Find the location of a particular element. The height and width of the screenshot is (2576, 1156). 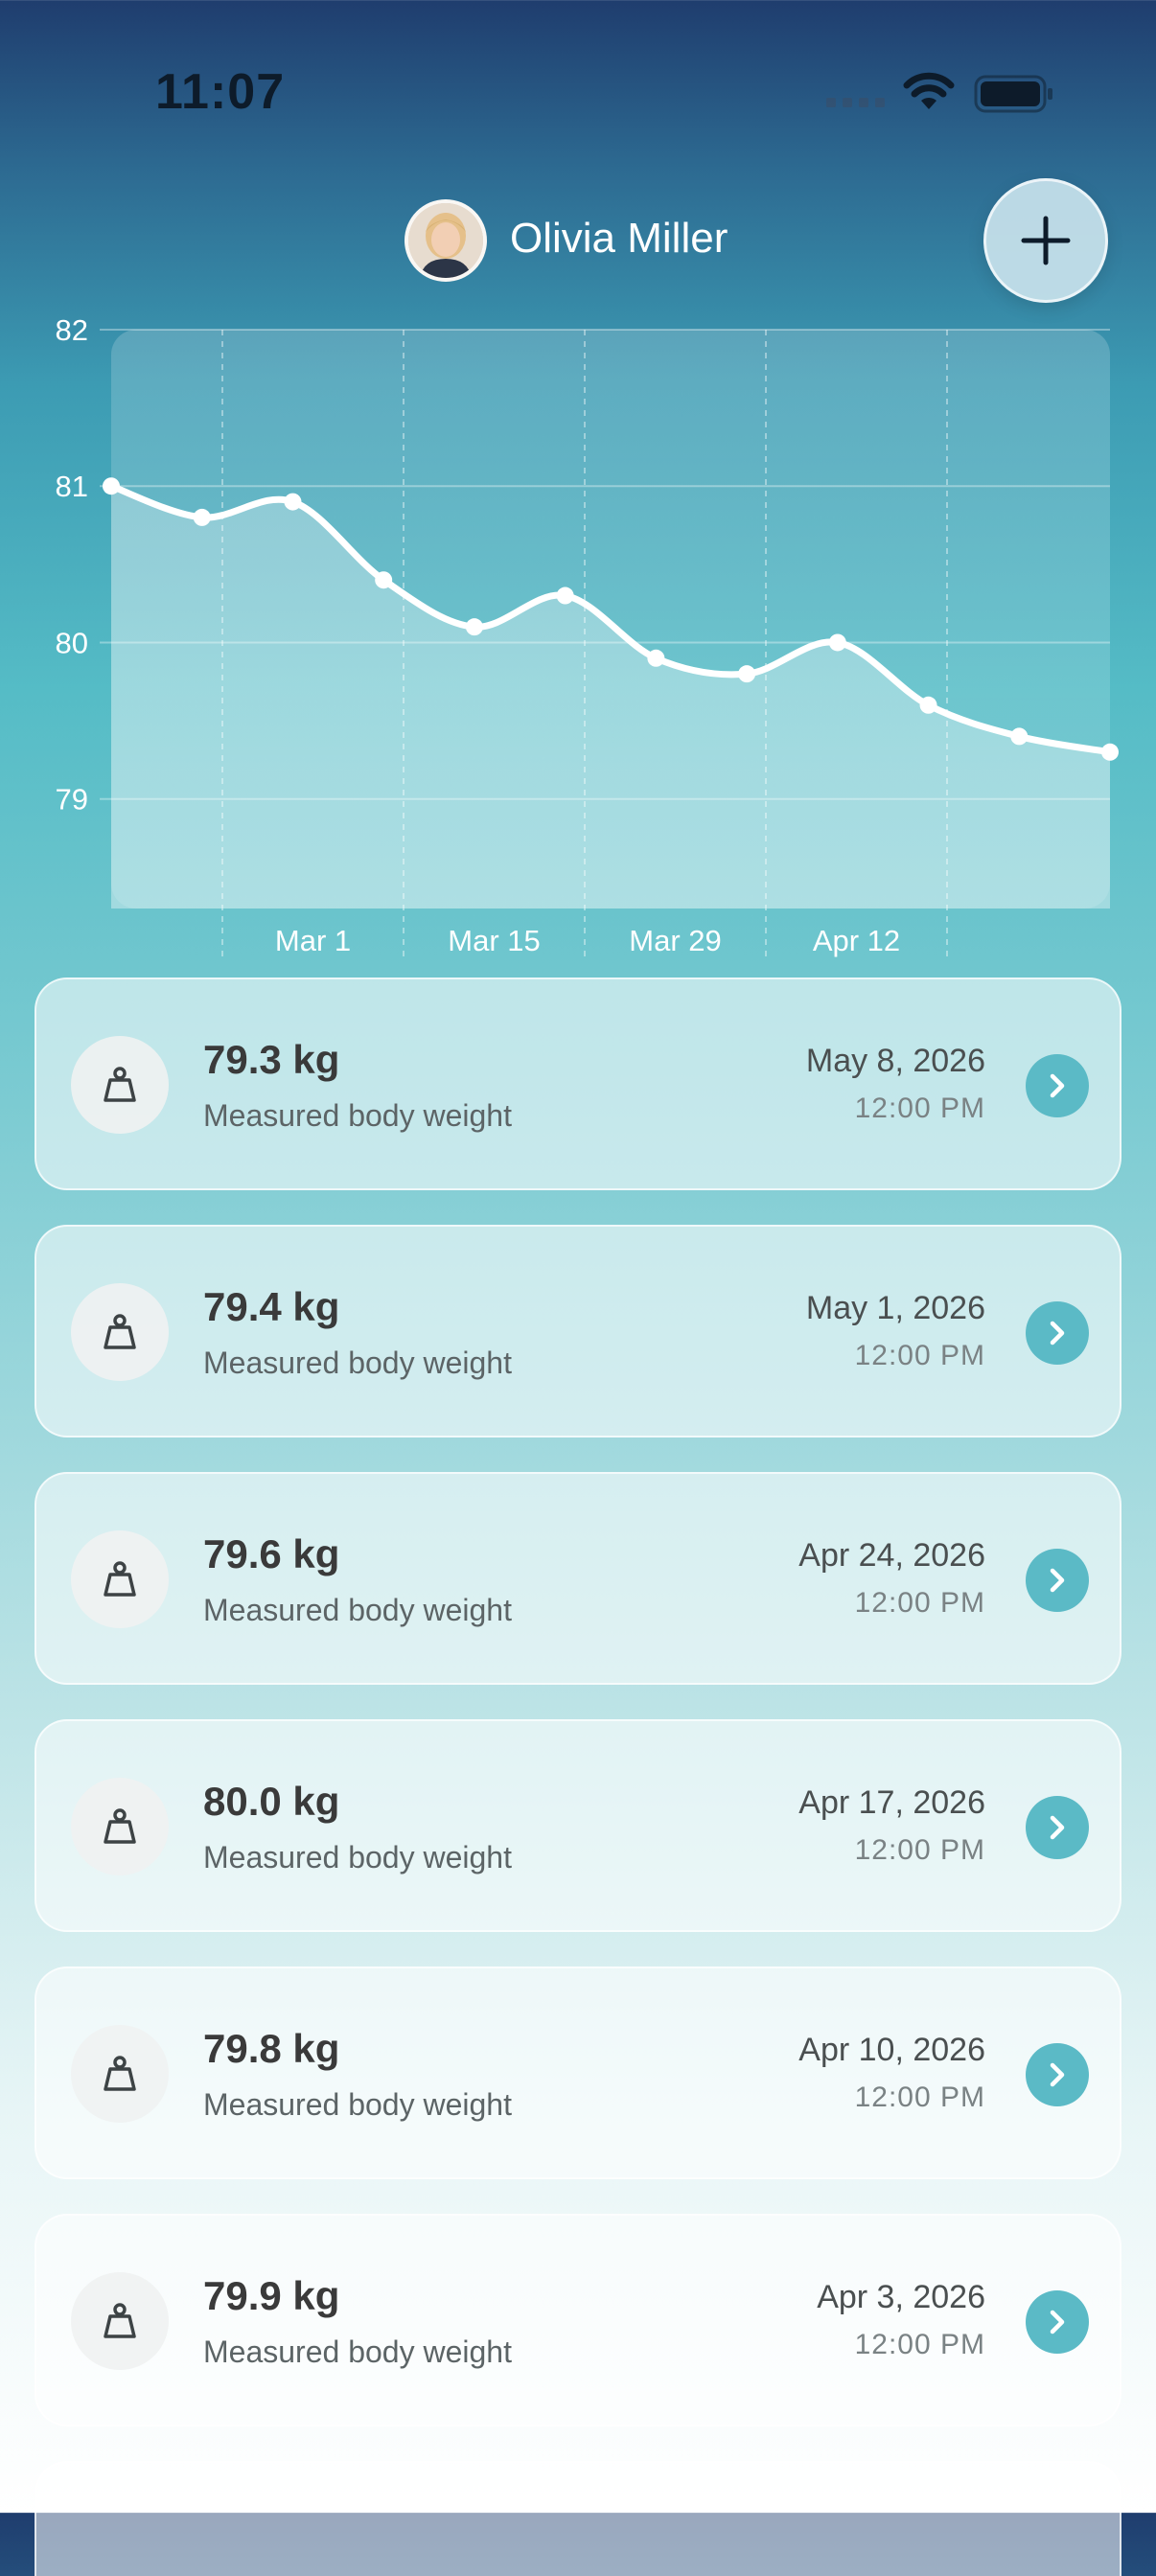

add-entry-button is located at coordinates (1045, 240).